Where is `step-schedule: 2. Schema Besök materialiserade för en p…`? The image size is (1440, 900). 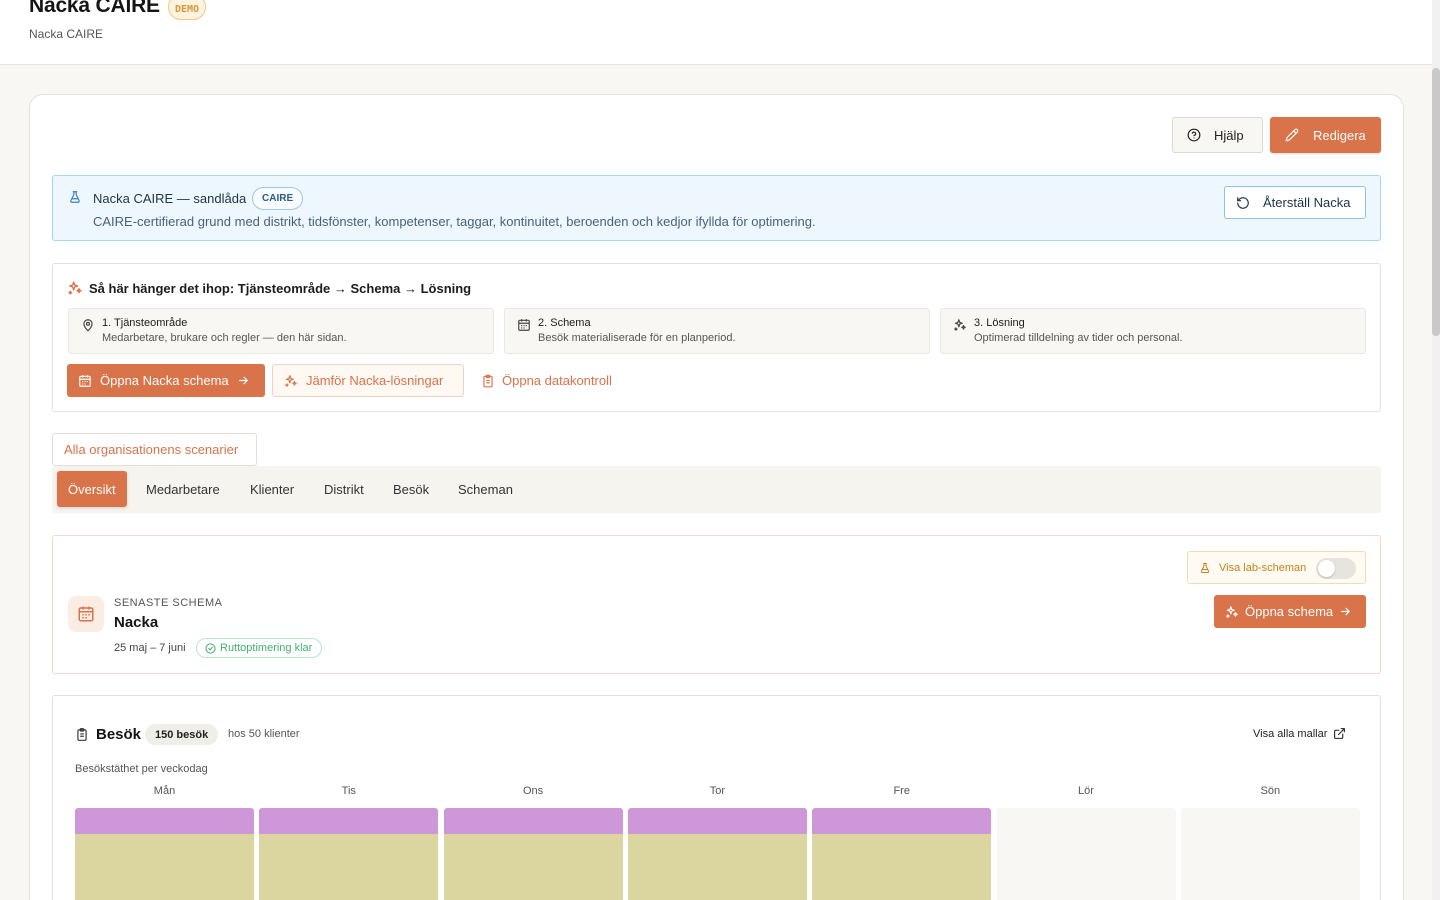
step-schedule: 2. Schema Besök materialiserade för en p… is located at coordinates (717, 331).